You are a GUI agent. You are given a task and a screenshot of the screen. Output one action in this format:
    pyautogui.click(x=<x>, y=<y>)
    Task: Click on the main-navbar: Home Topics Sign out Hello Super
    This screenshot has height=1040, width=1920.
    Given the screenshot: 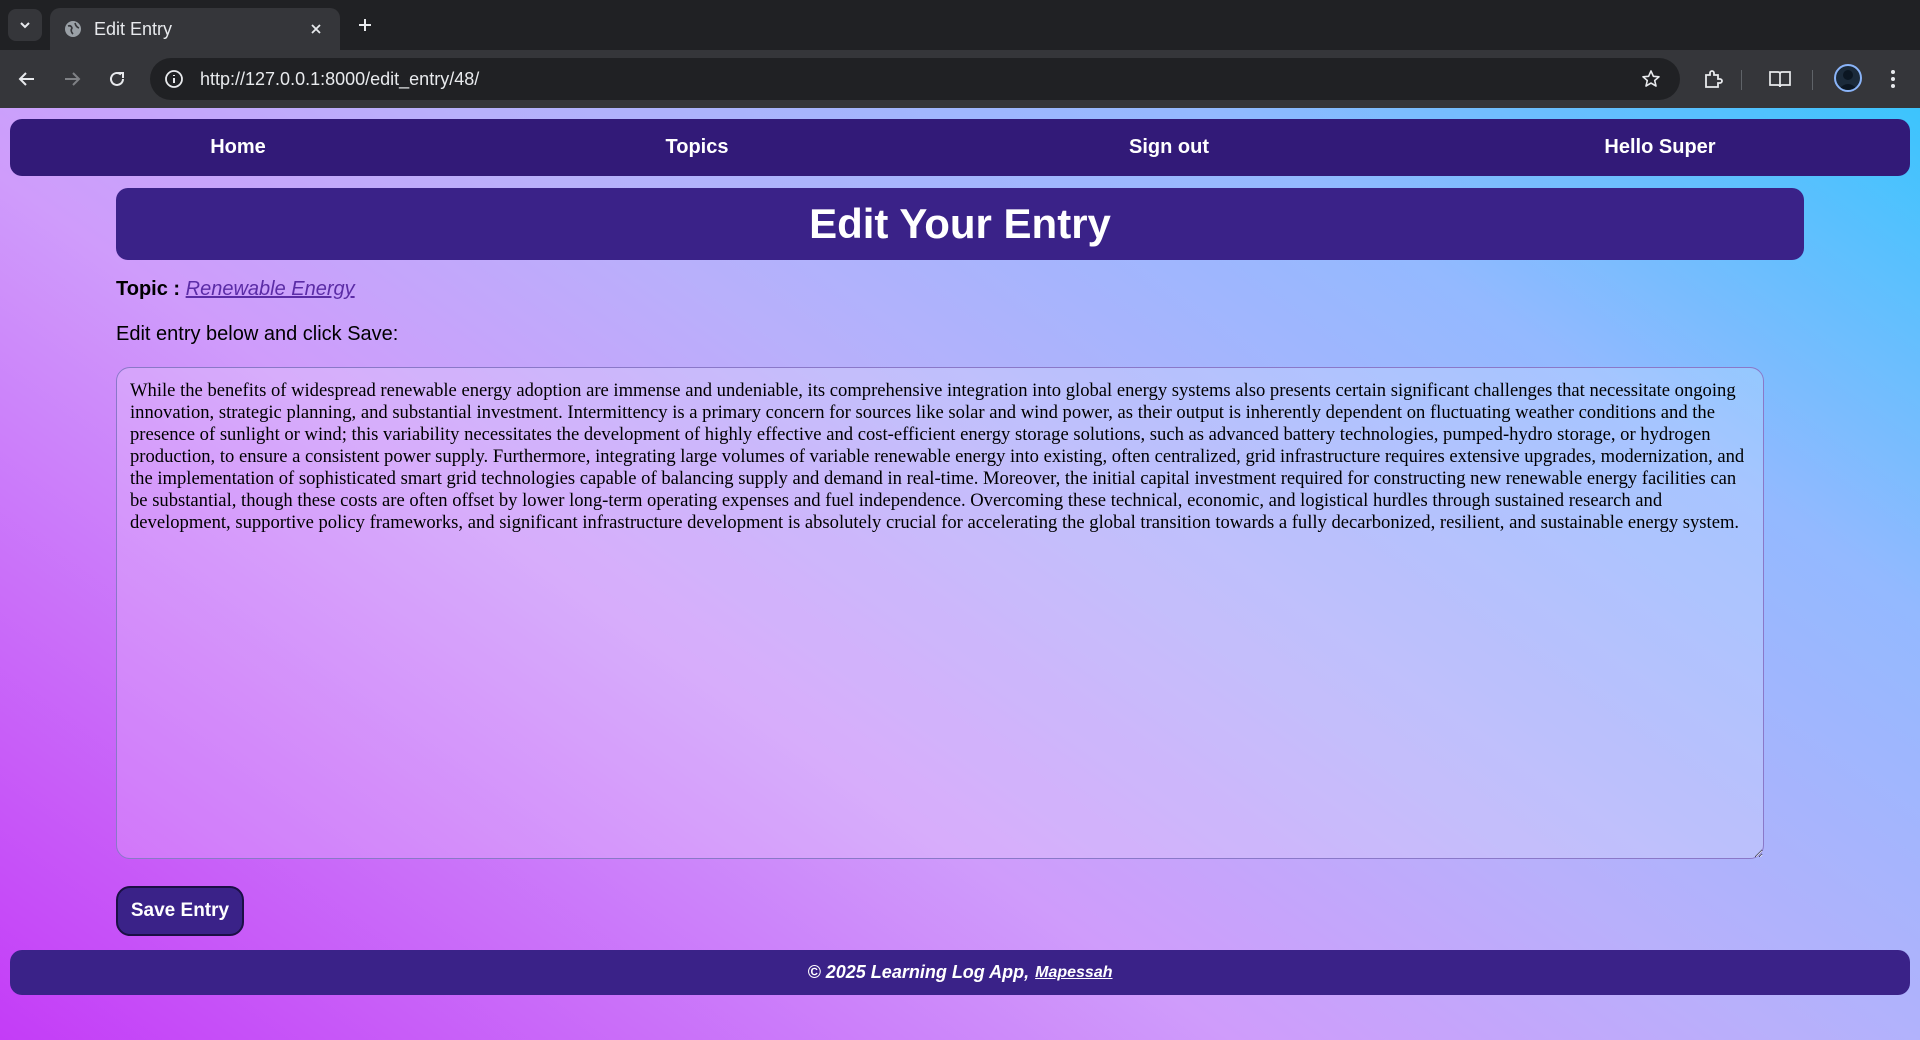 What is the action you would take?
    pyautogui.click(x=960, y=147)
    